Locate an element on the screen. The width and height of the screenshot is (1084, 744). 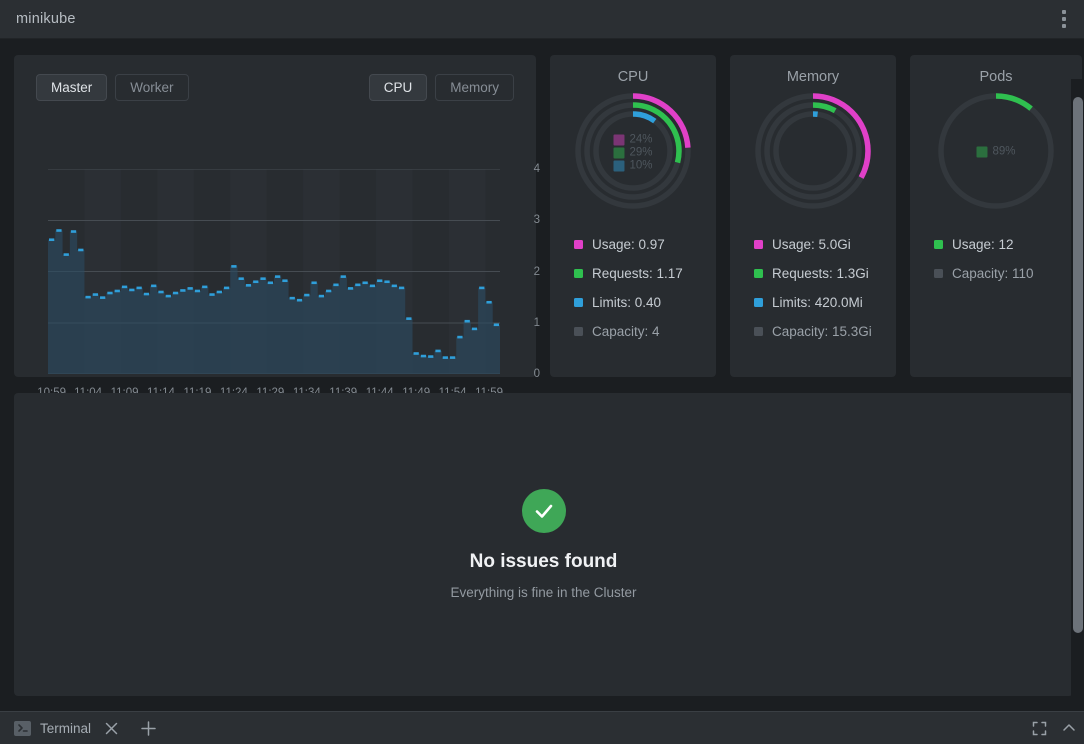
plot-y-tick: 1 is located at coordinates (536, 322).